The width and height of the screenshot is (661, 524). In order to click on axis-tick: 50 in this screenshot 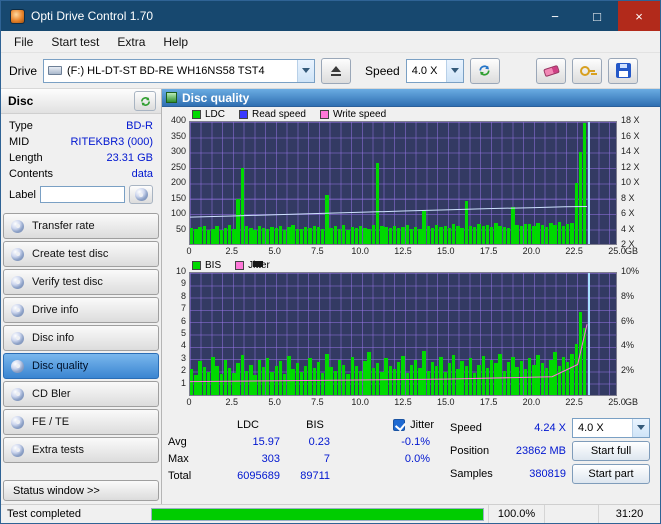, I will do `click(180, 228)`.